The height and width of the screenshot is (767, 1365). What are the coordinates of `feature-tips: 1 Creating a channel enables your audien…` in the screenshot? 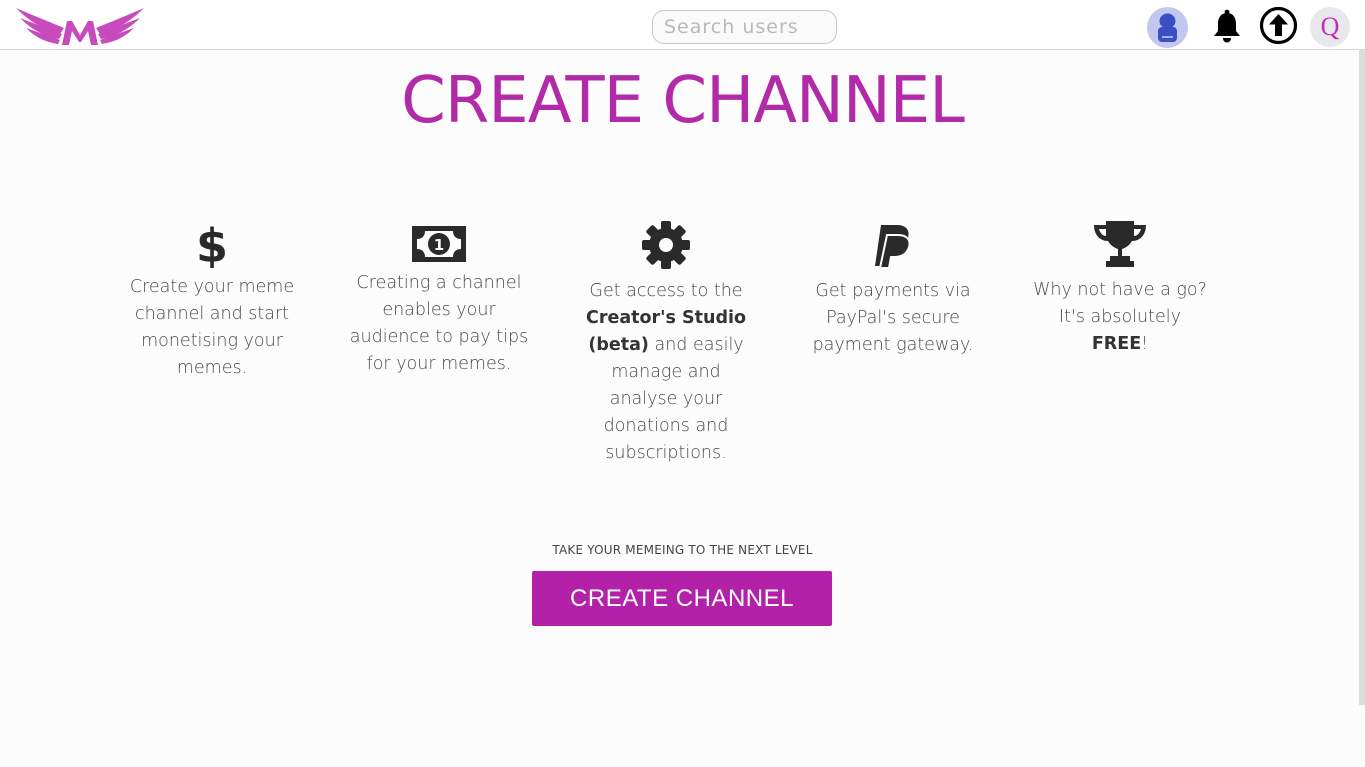 It's located at (439, 301).